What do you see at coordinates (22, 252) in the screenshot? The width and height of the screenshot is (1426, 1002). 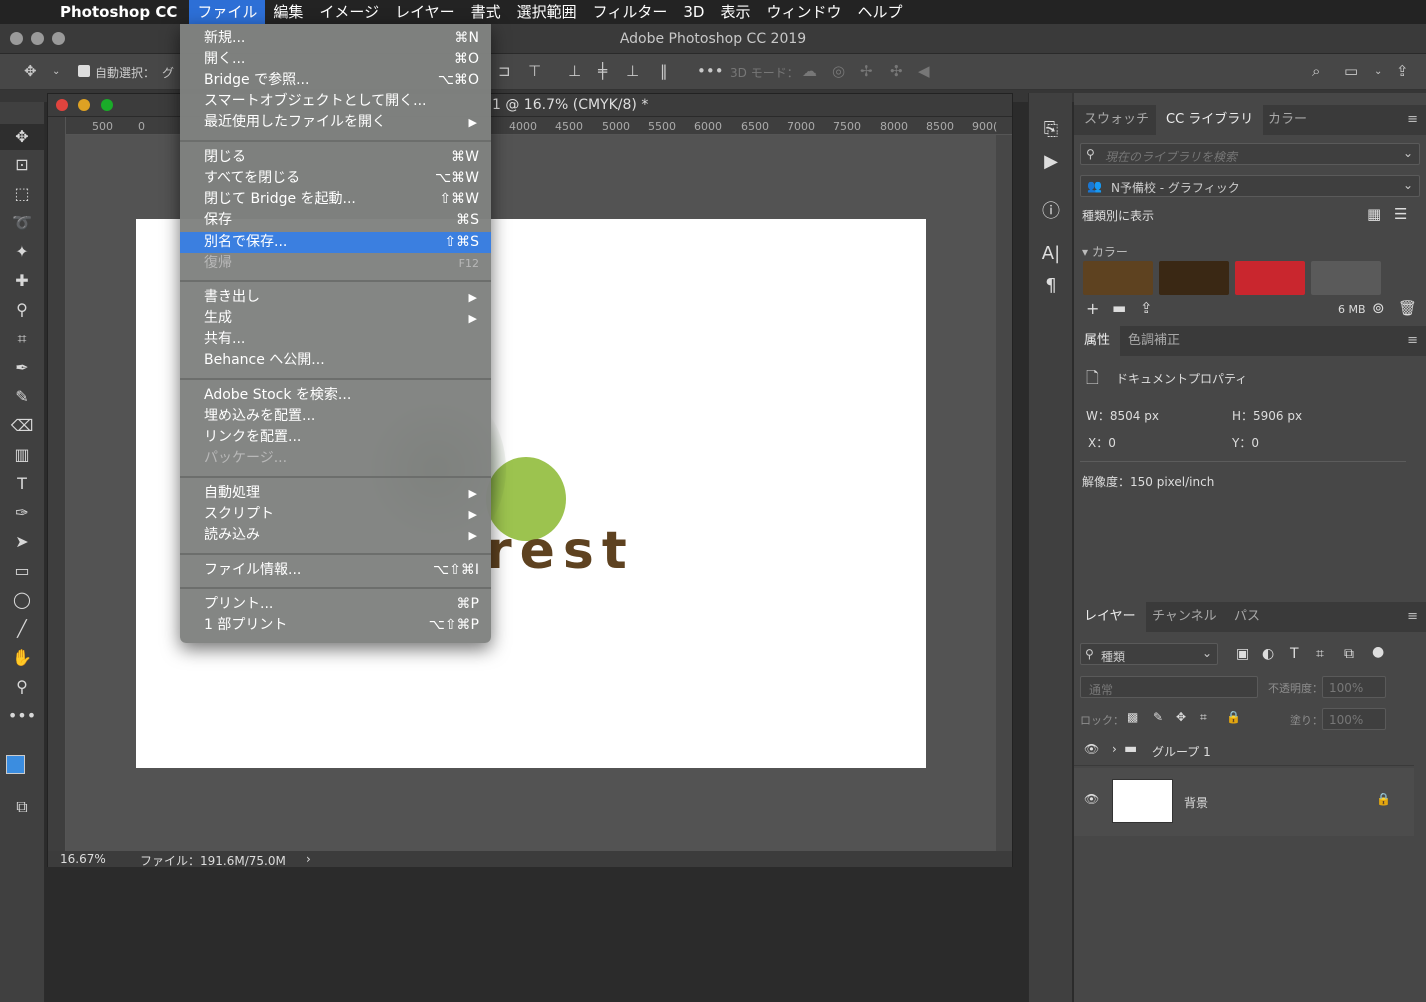 I see `magic-wand-tool-icon: ✦` at bounding box center [22, 252].